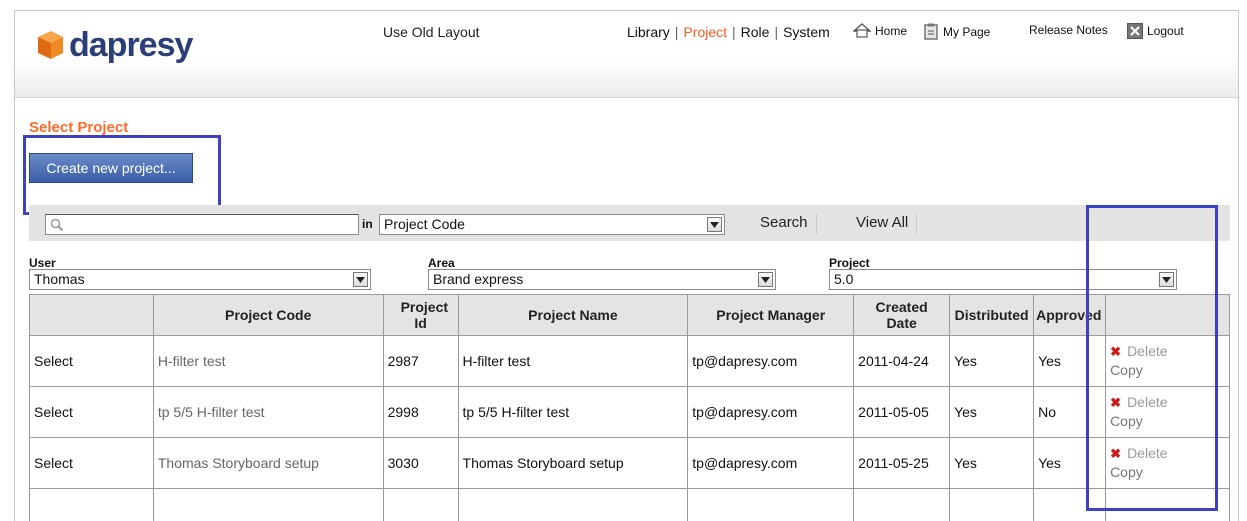  I want to click on close-box-icon, so click(1135, 31).